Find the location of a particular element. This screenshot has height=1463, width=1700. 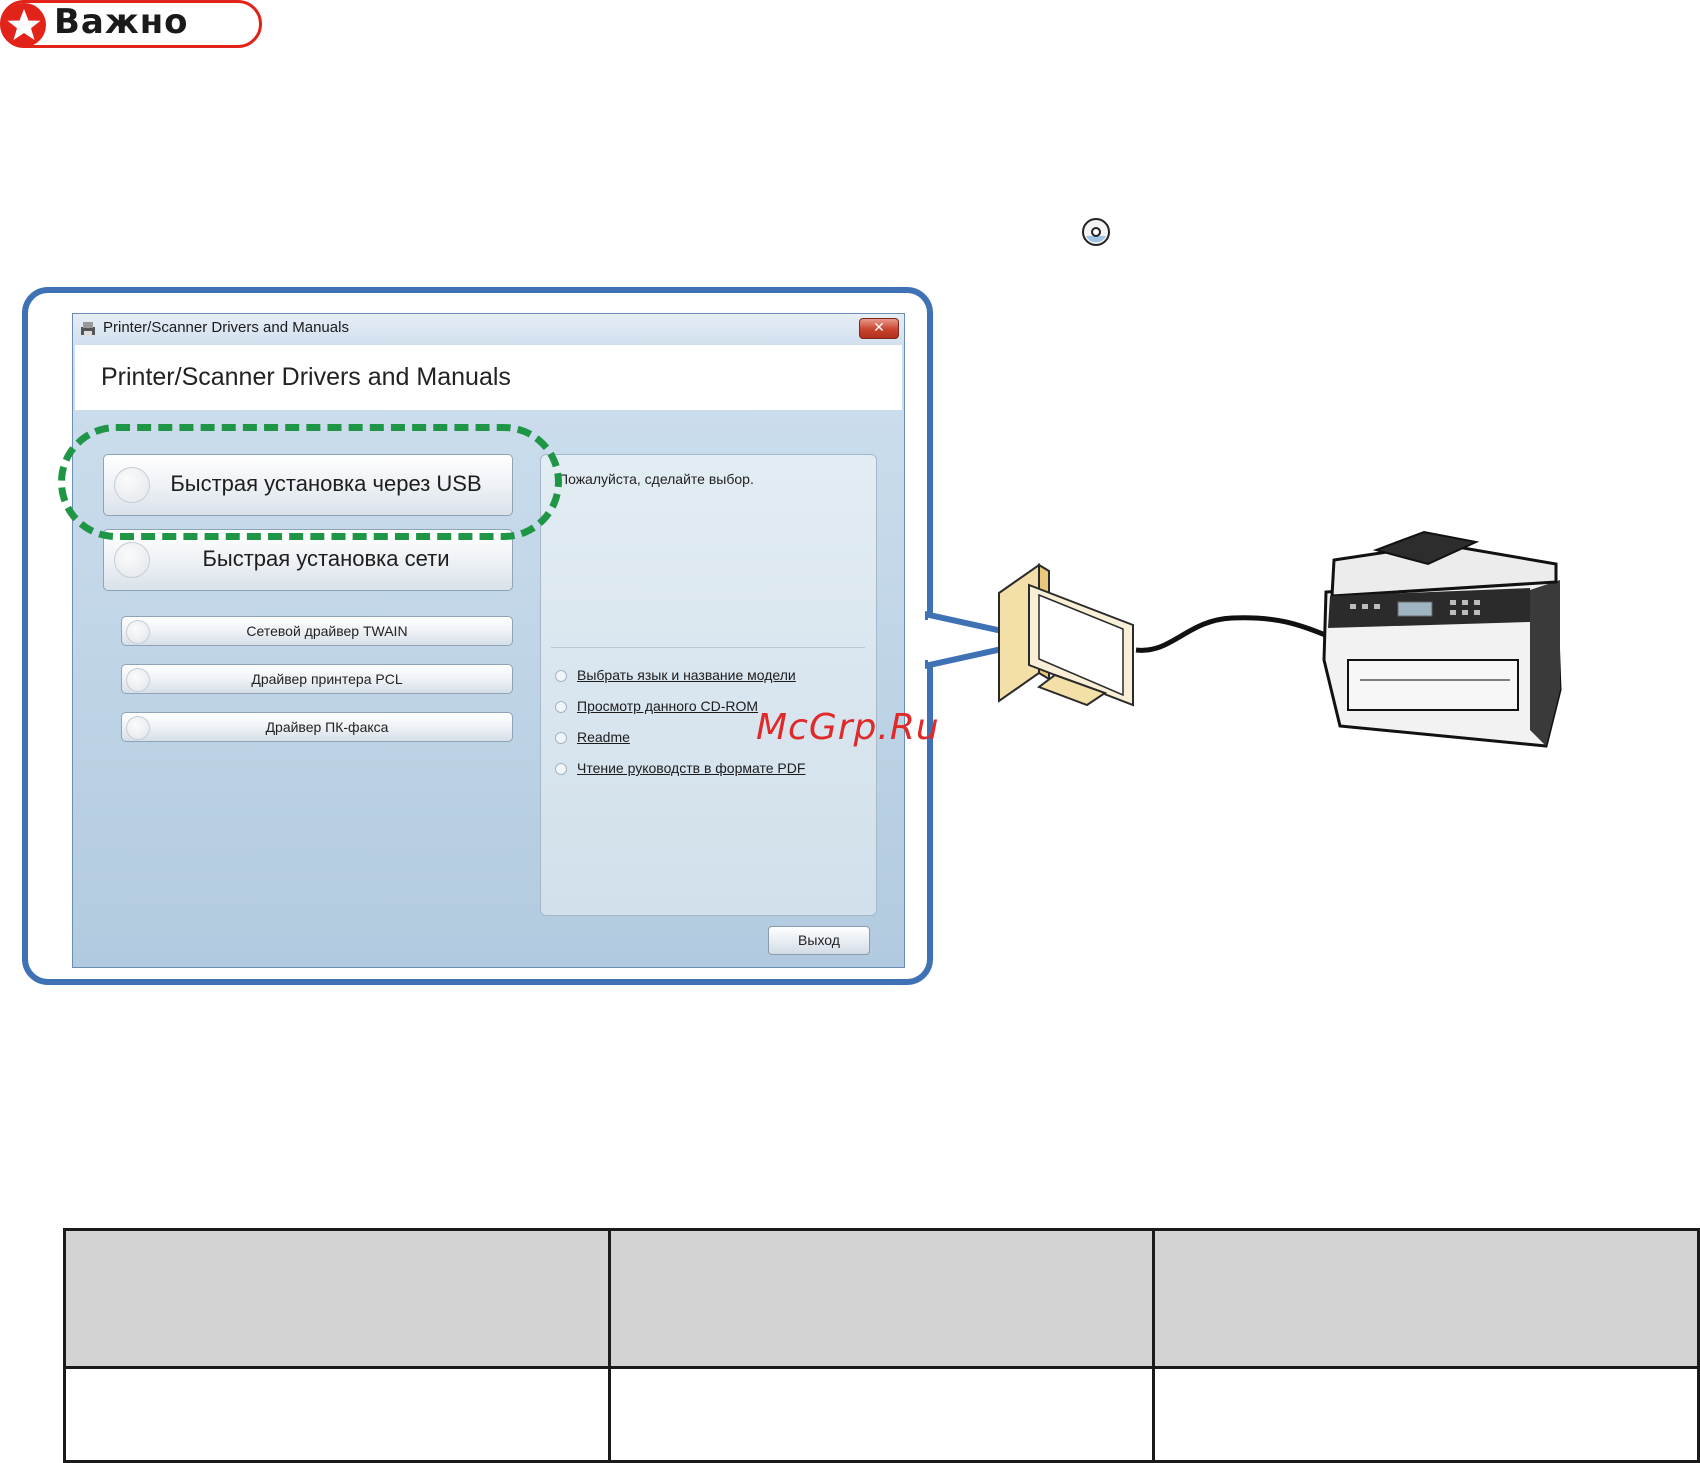

quick-install-network-label: Быстрая установка сети is located at coordinates (326, 558).